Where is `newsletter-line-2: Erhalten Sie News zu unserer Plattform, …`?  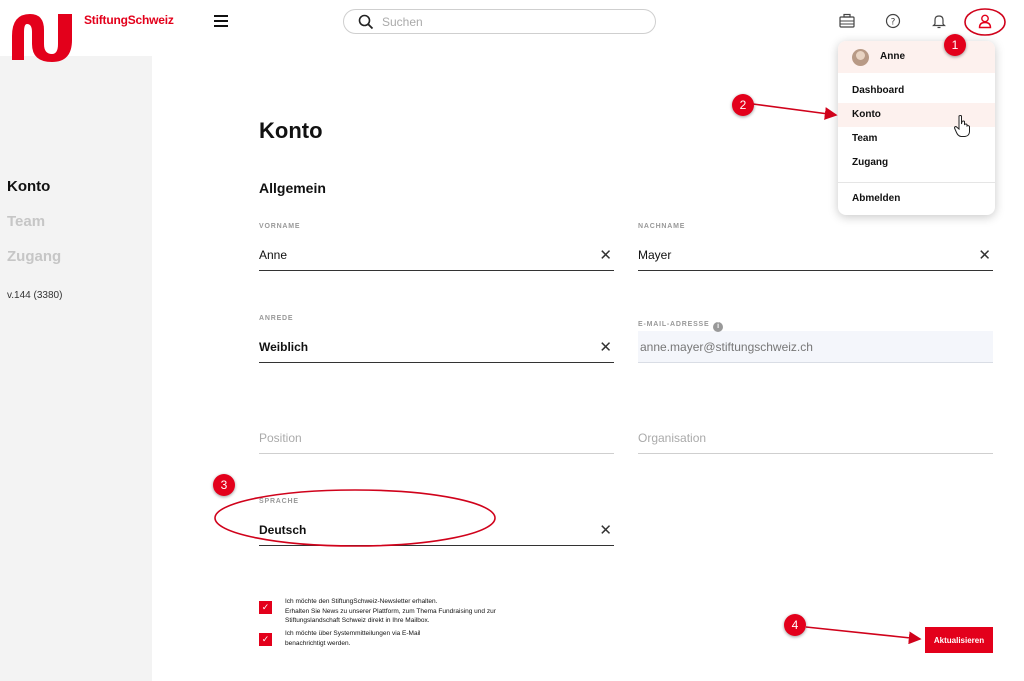 newsletter-line-2: Erhalten Sie News zu unserer Plattform, … is located at coordinates (390, 611).